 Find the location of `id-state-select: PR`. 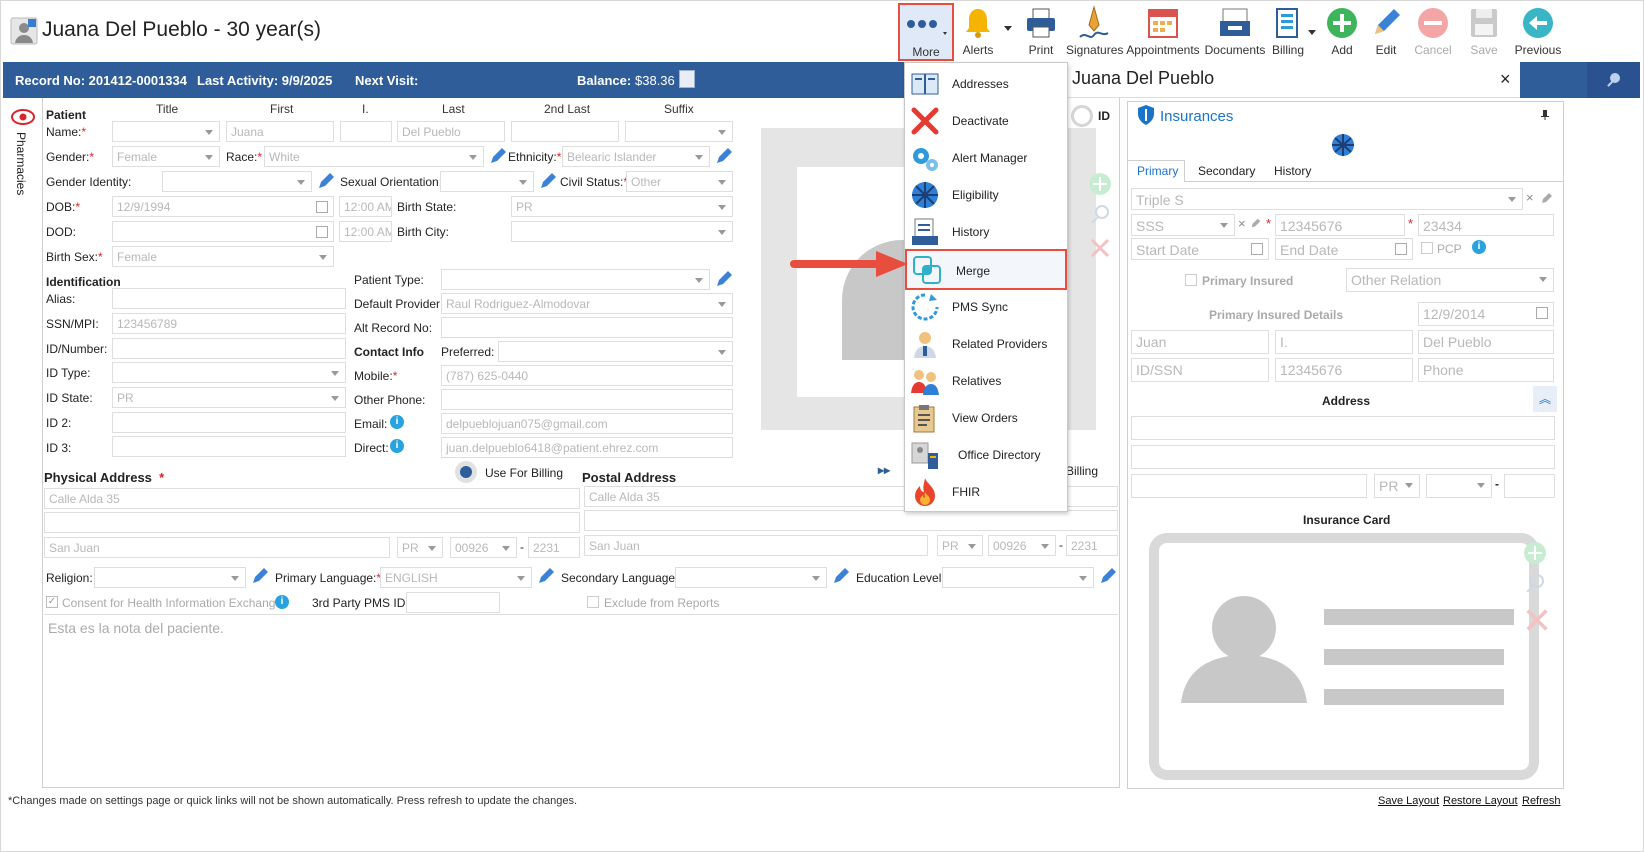

id-state-select: PR is located at coordinates (229, 397).